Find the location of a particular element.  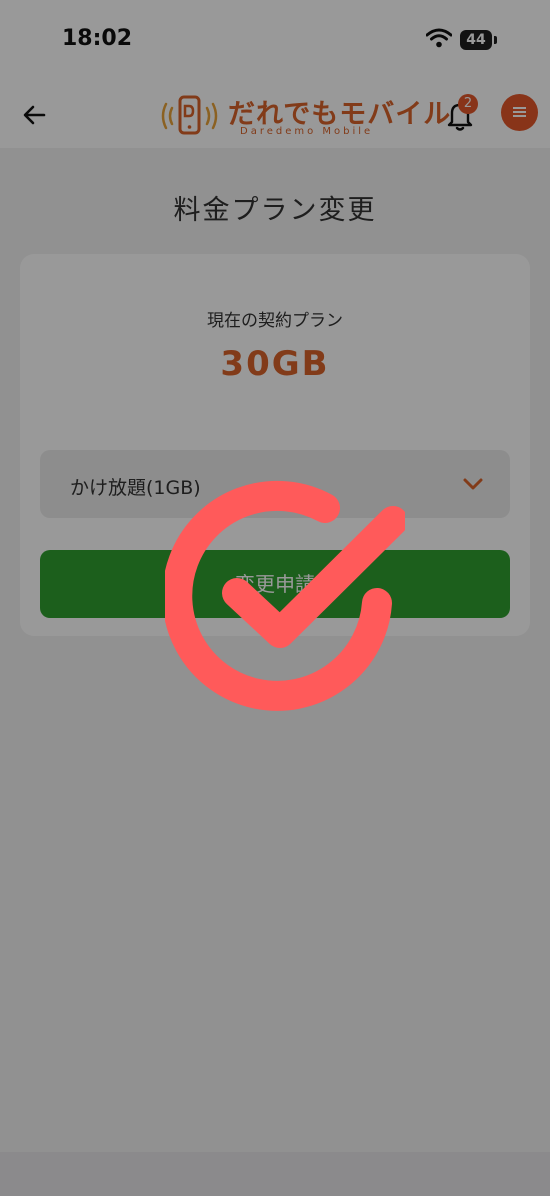

check-circle-icon is located at coordinates (285, 595).